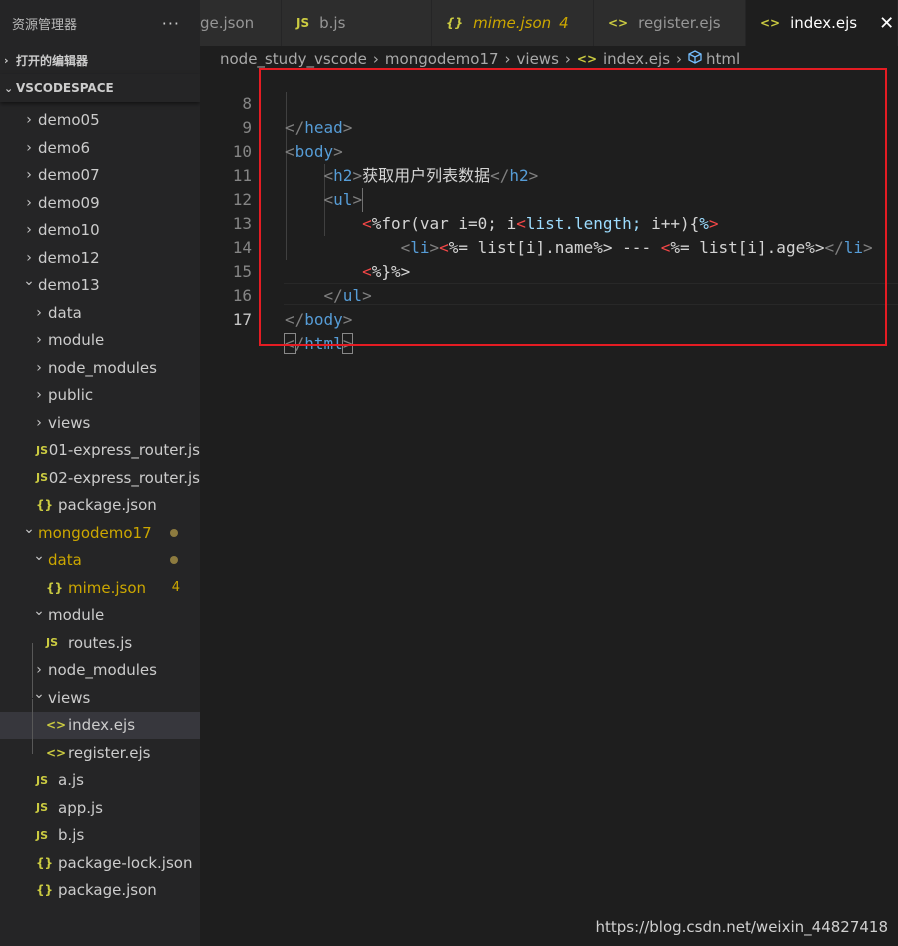  I want to click on tree-folder: ⌄ demo13, so click(100, 286).